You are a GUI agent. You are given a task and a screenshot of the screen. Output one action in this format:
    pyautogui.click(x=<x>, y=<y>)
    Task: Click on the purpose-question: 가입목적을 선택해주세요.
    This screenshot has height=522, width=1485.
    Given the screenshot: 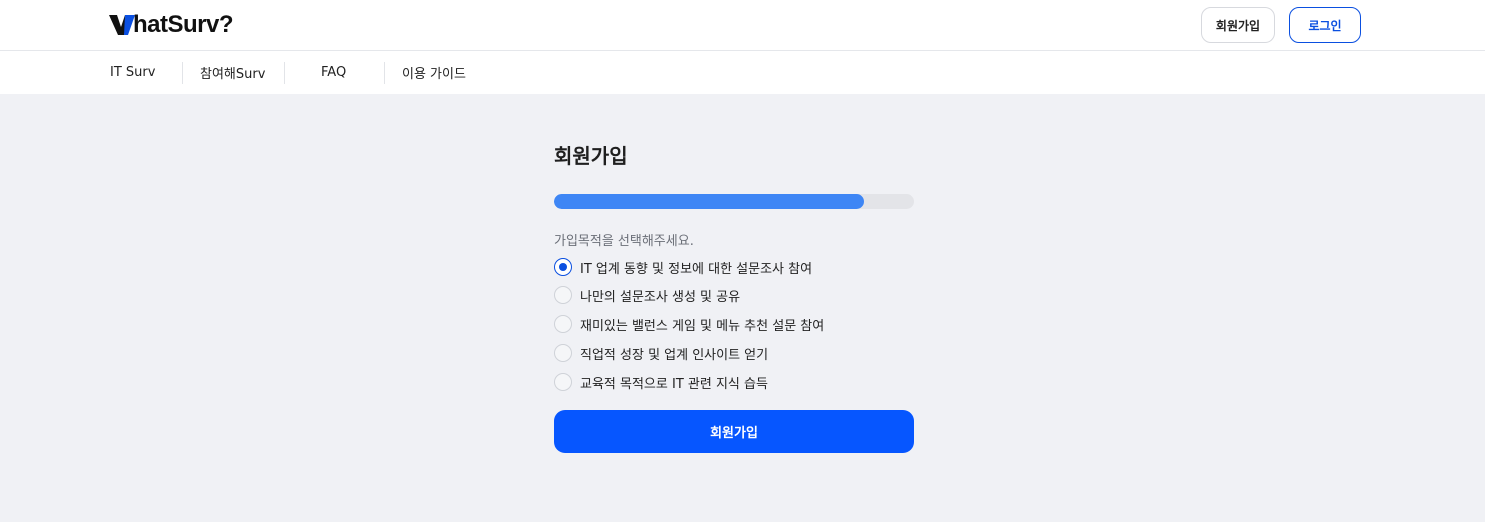 What is the action you would take?
    pyautogui.click(x=624, y=241)
    